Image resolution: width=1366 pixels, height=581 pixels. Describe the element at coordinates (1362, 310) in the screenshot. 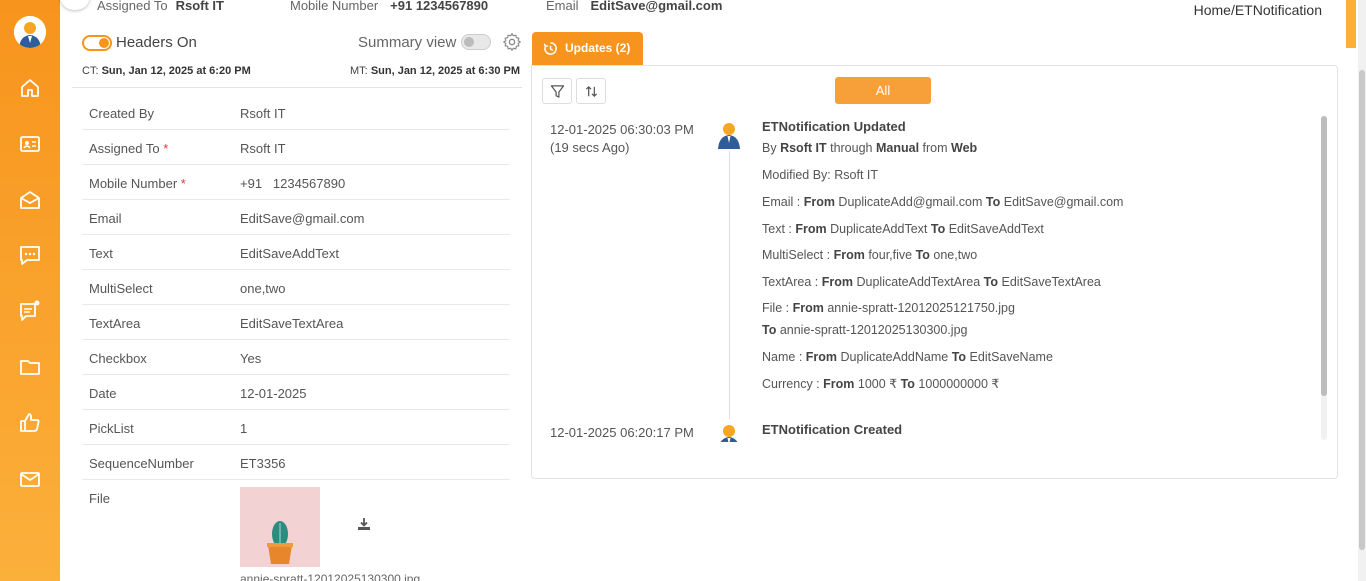

I see `page-scrollbar-thumb` at that location.